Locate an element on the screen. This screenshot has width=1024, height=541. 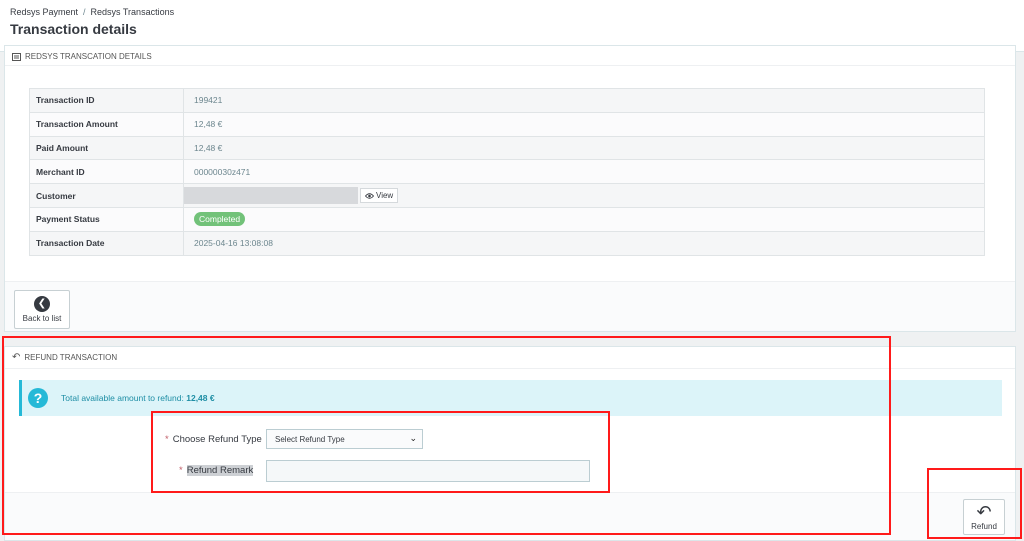
row-label: Payment Status is located at coordinates (106, 219).